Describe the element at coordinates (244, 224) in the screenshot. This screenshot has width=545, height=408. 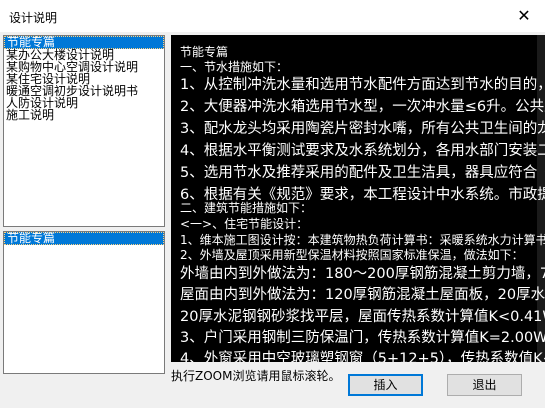
I see `preview-line: <一>、住宅节能设计：` at that location.